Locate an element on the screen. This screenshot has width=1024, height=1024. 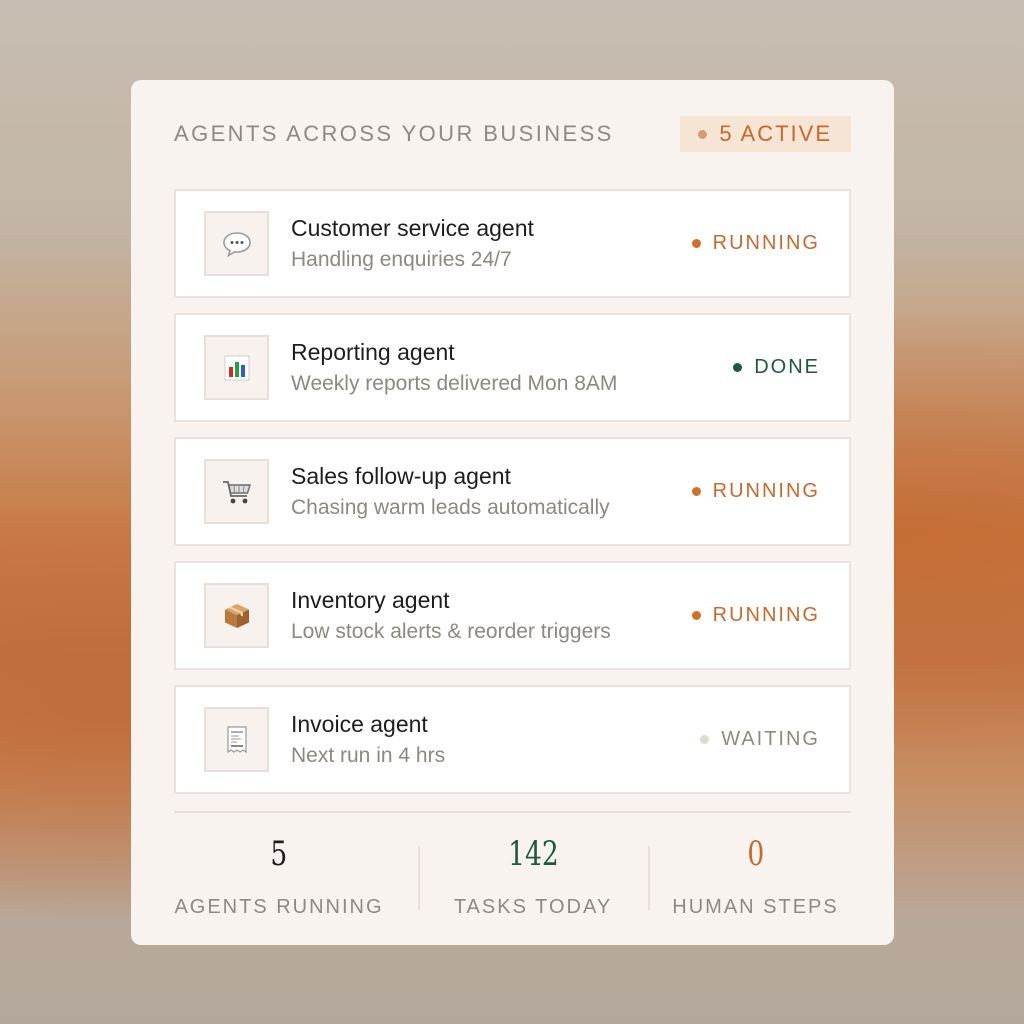
agent-subtitle: Weekly reports delivered Mon 8AM is located at coordinates (454, 383).